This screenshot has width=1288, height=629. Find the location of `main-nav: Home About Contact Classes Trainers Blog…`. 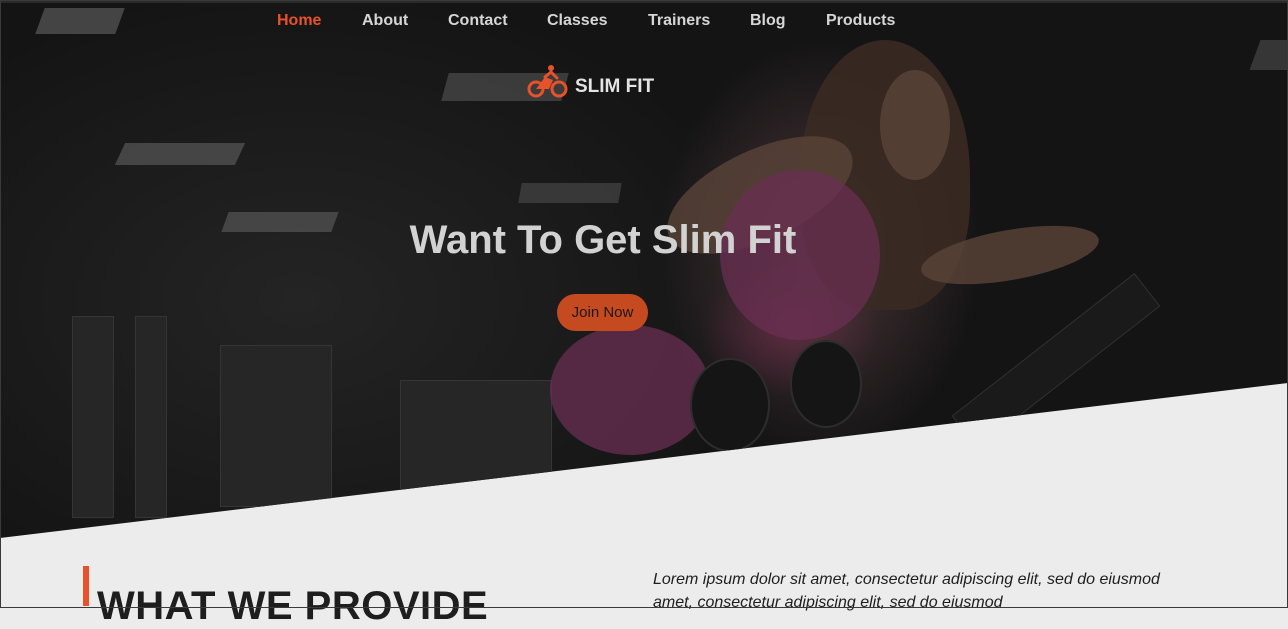

main-nav: Home About Contact Classes Trainers Blog… is located at coordinates (644, 22).